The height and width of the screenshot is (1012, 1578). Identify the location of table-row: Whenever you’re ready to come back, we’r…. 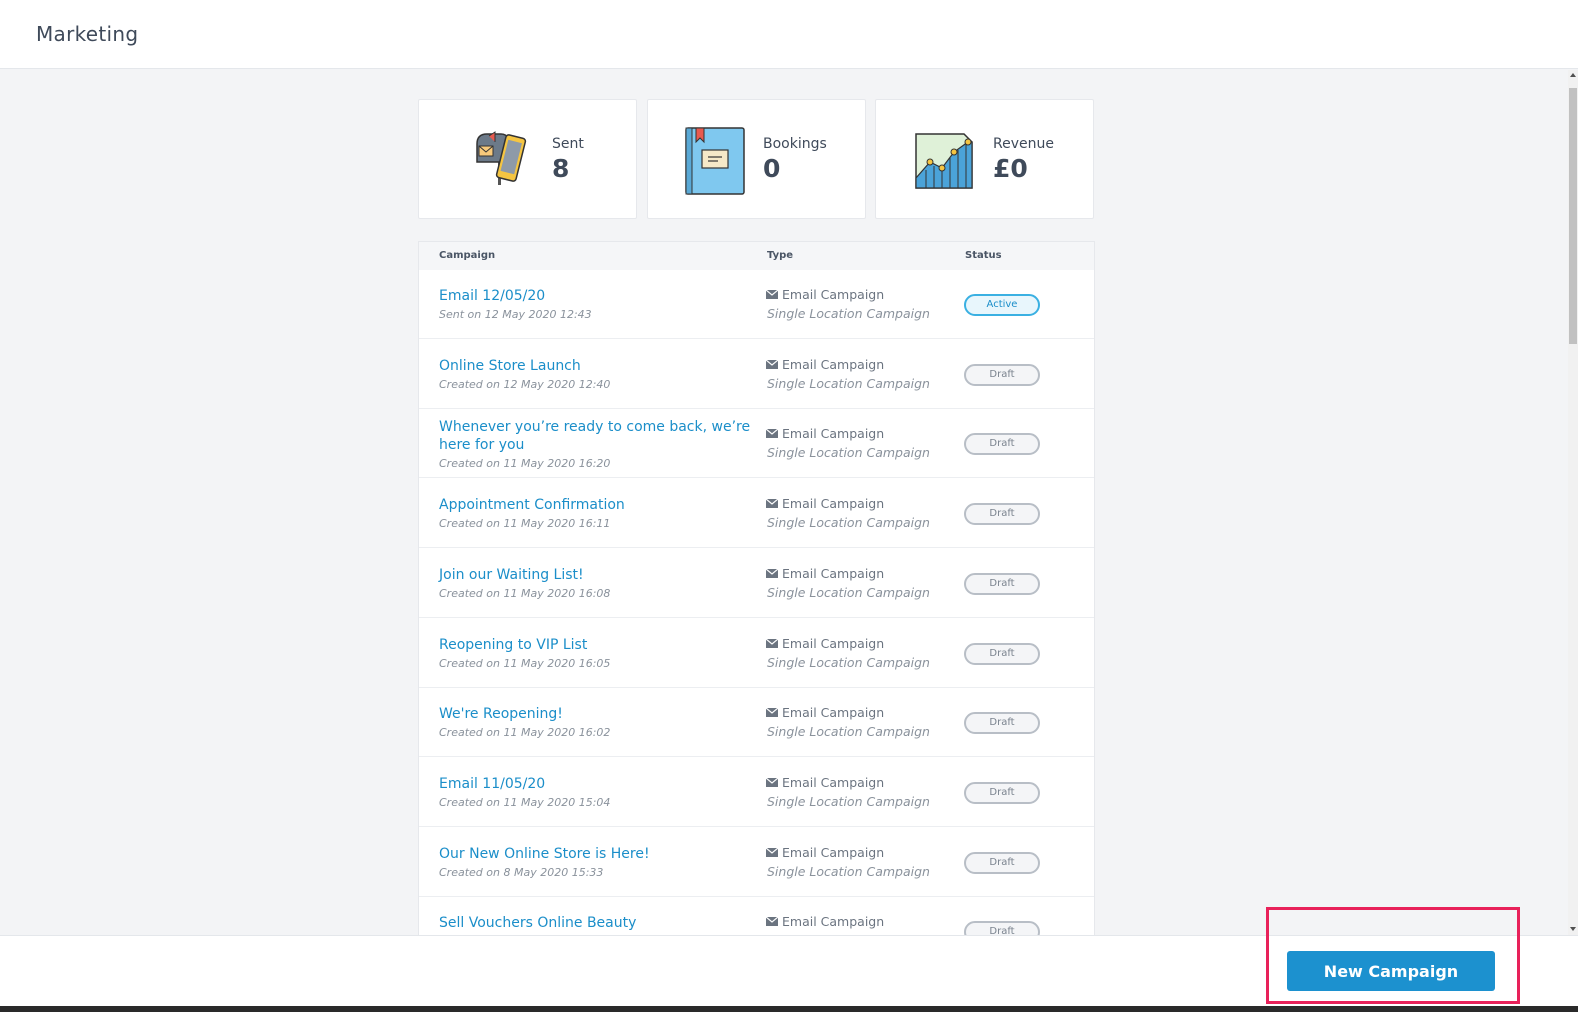
(756, 444).